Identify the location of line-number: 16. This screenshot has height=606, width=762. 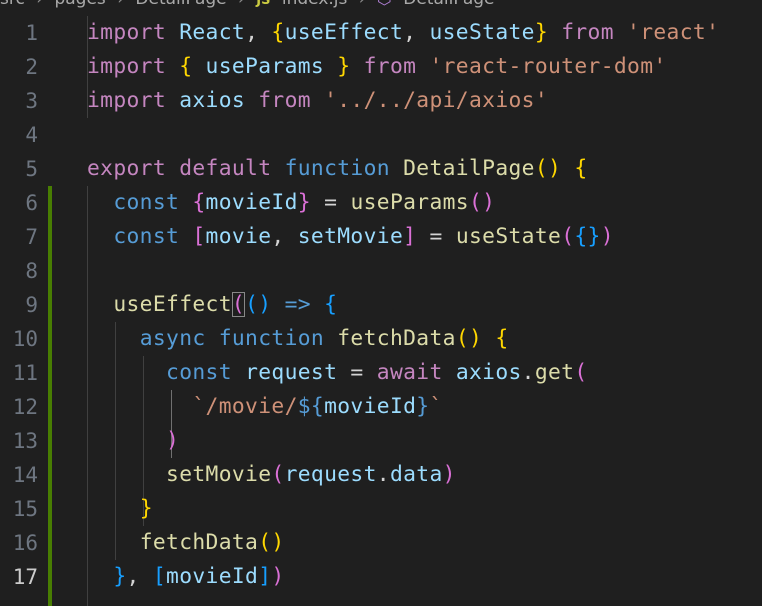
(25, 543).